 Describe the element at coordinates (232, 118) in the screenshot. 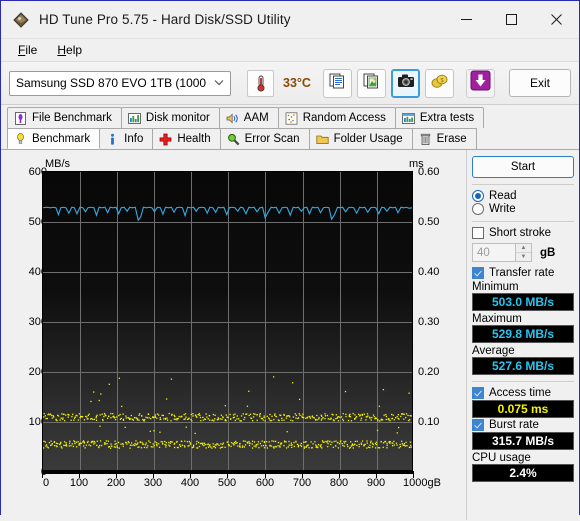

I see `speaker-icon` at that location.